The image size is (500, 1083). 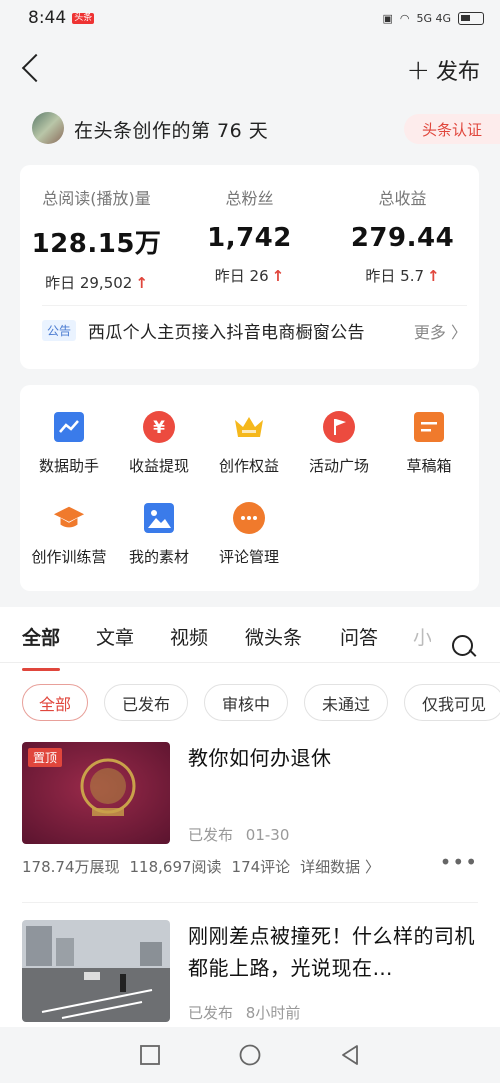 What do you see at coordinates (459, 862) in the screenshot?
I see `more-options-icon: •••` at bounding box center [459, 862].